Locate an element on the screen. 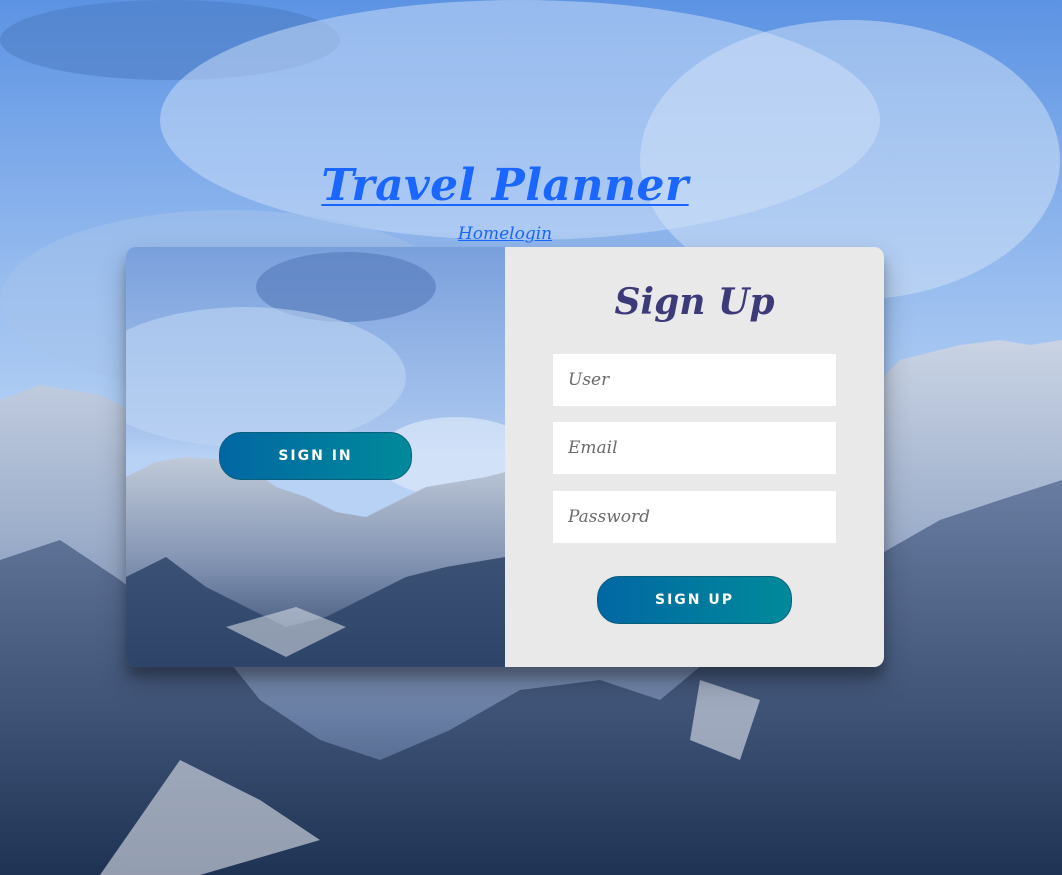 The width and height of the screenshot is (1062, 875). user-input is located at coordinates (694, 380).